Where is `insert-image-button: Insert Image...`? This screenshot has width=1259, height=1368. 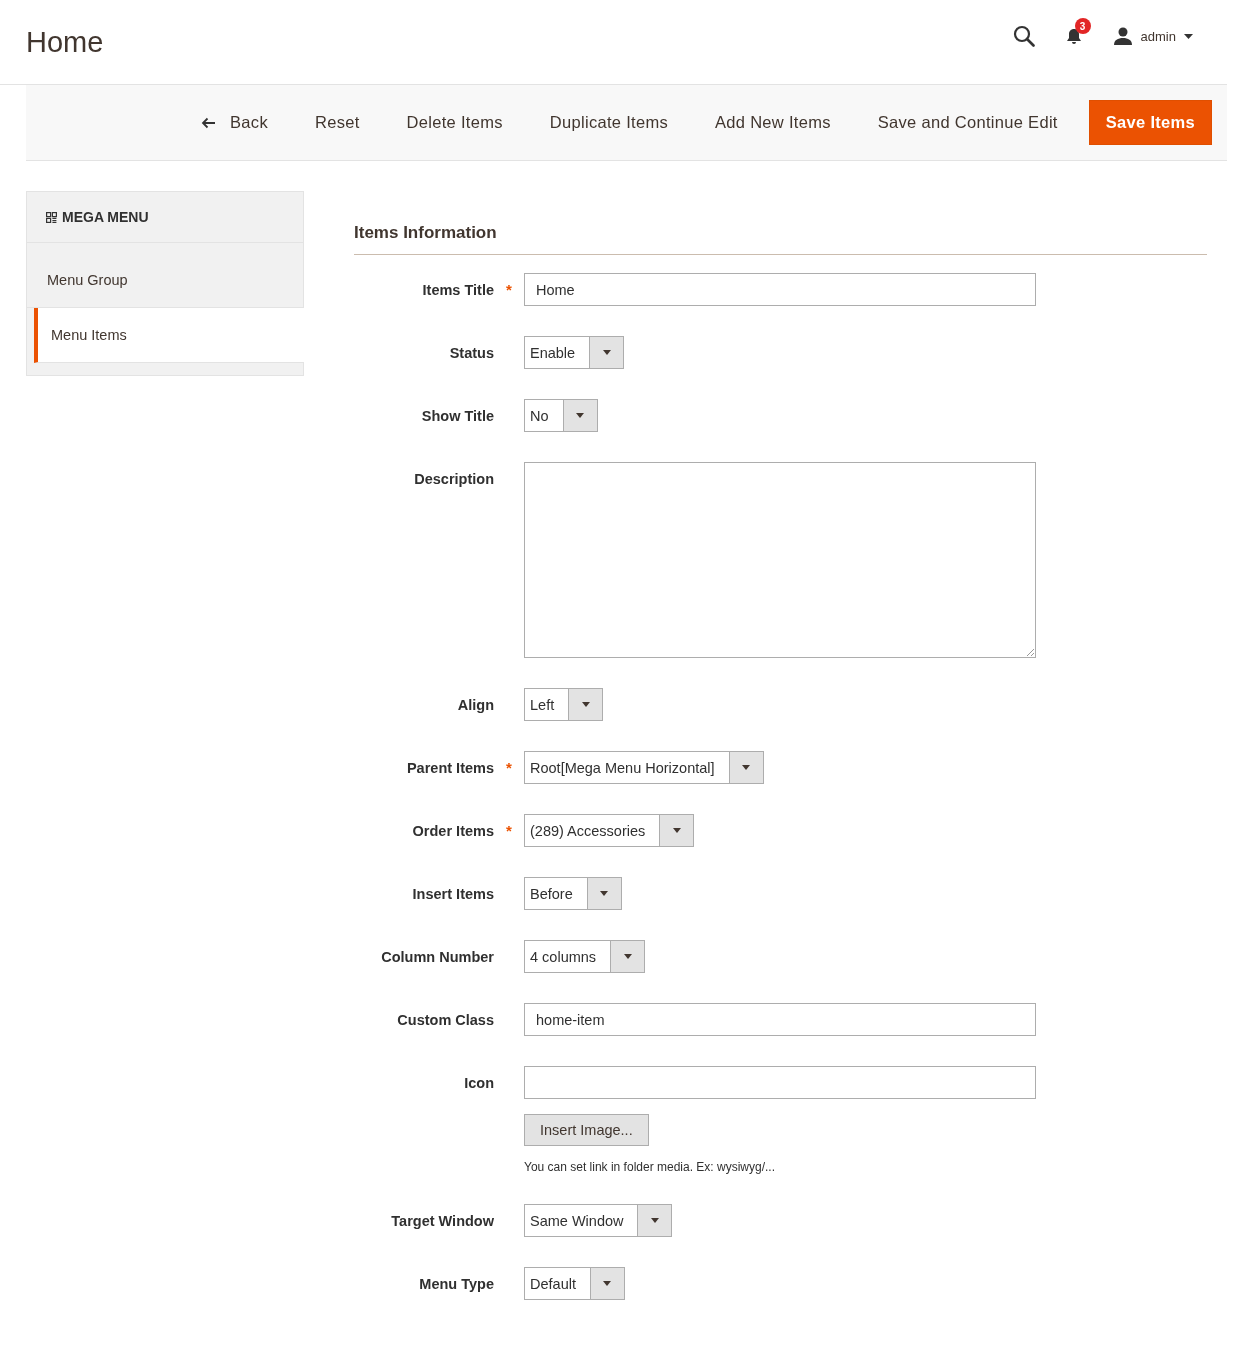 insert-image-button: Insert Image... is located at coordinates (586, 1130).